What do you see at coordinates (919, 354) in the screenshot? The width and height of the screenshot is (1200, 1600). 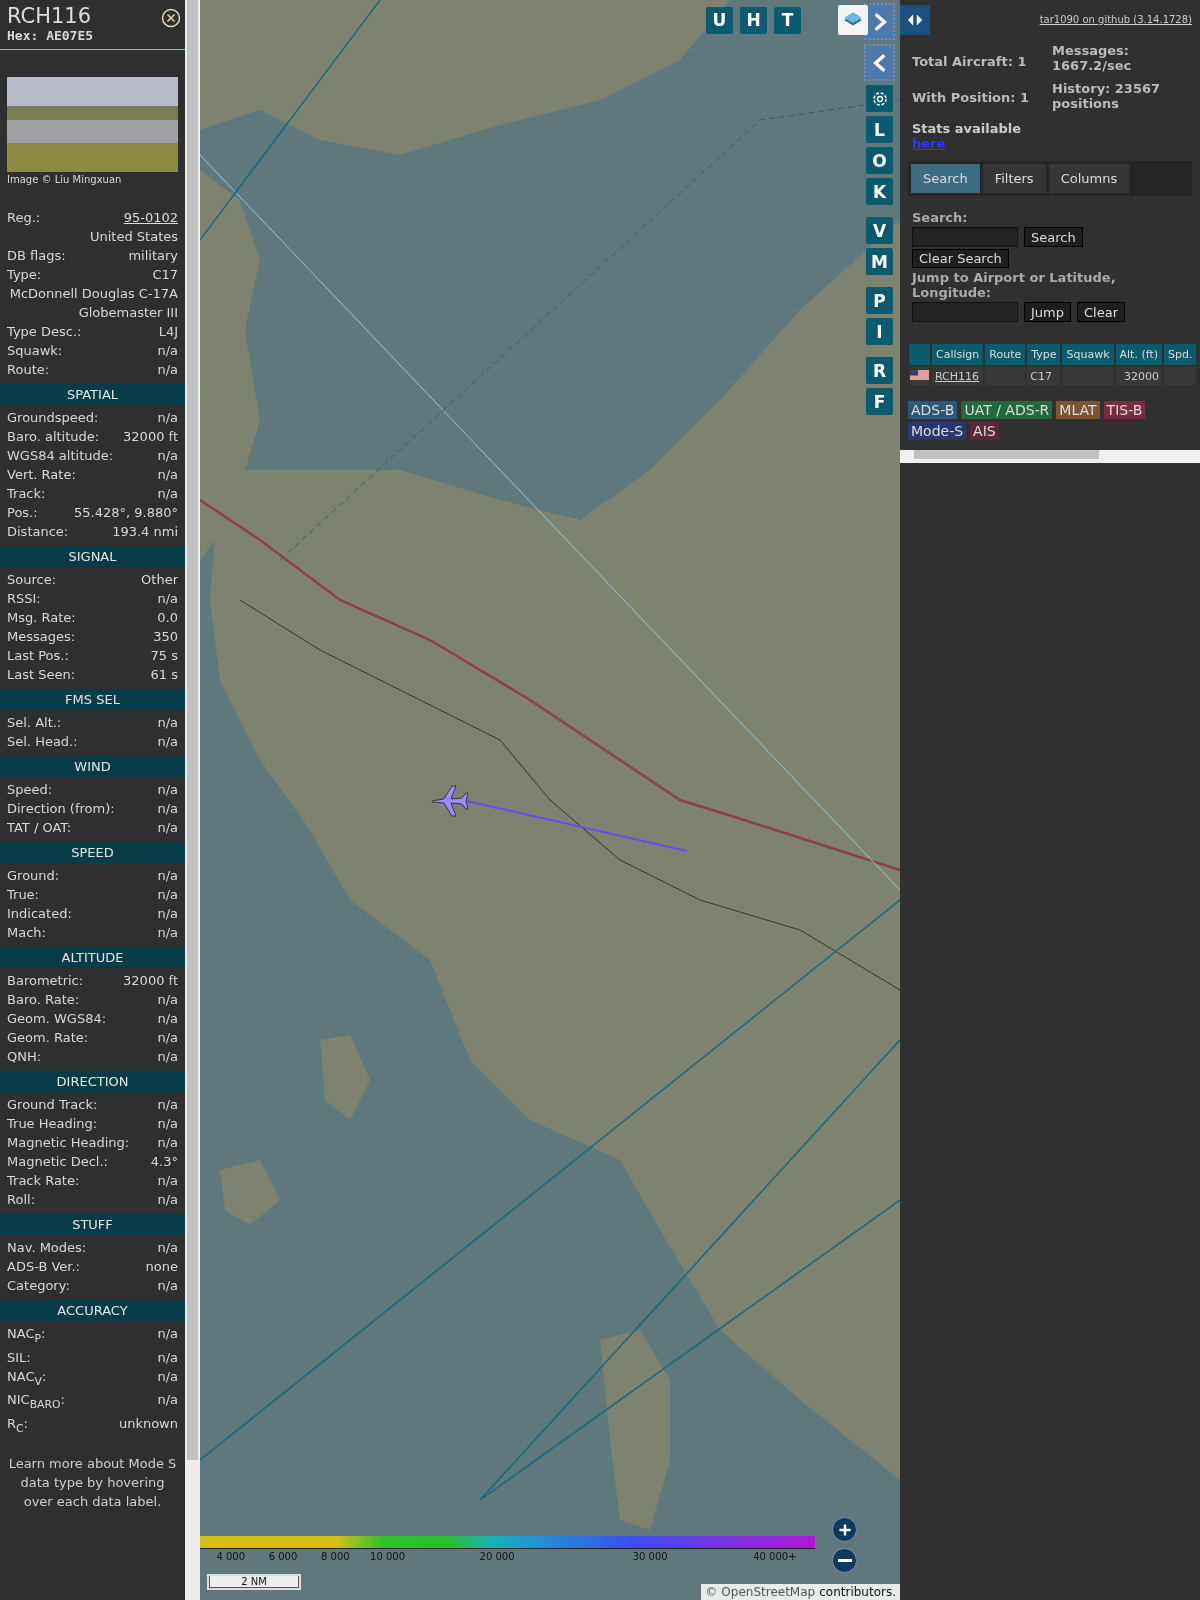 I see `column-header` at bounding box center [919, 354].